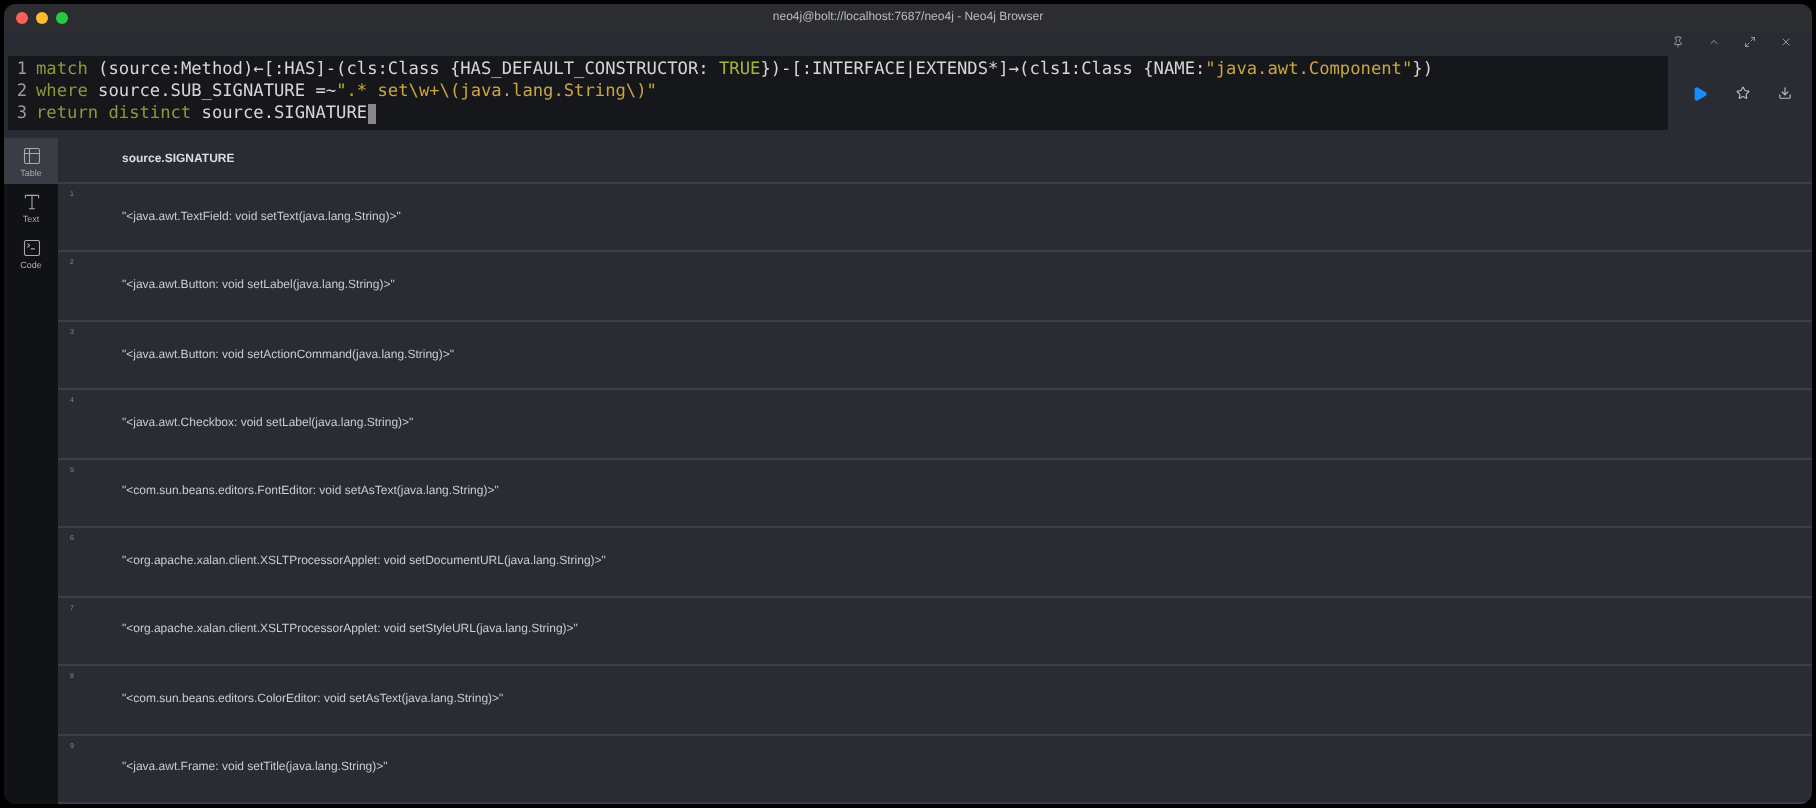 The height and width of the screenshot is (808, 1816). I want to click on run-icon, so click(1700, 93).